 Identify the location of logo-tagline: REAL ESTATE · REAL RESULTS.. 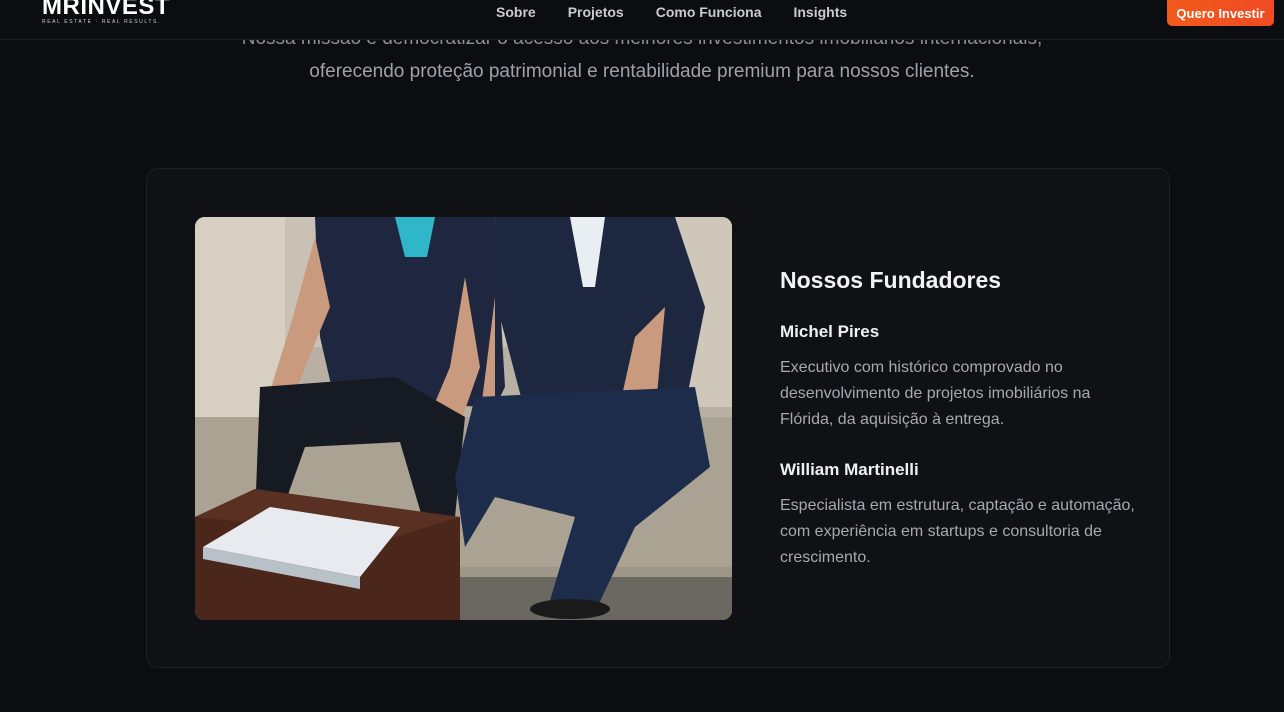
(101, 22).